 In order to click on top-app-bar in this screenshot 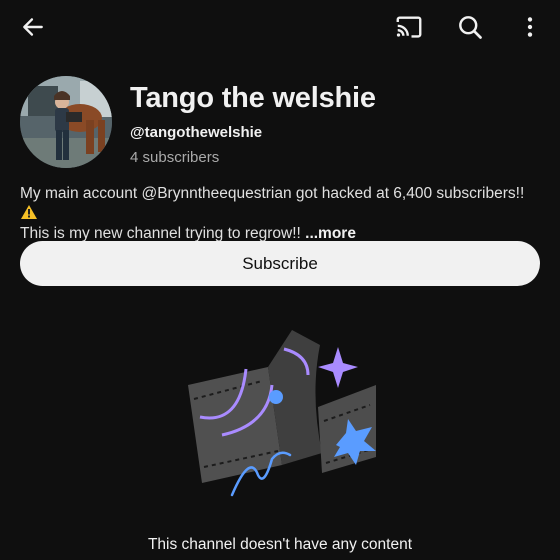, I will do `click(280, 27)`.